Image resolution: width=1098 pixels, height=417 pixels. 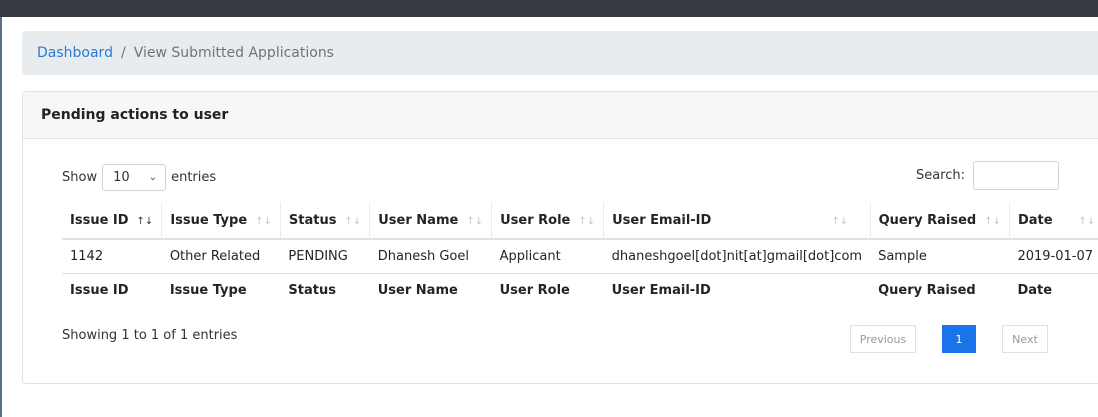 What do you see at coordinates (547, 290) in the screenshot?
I see `foot-user-role: User Role` at bounding box center [547, 290].